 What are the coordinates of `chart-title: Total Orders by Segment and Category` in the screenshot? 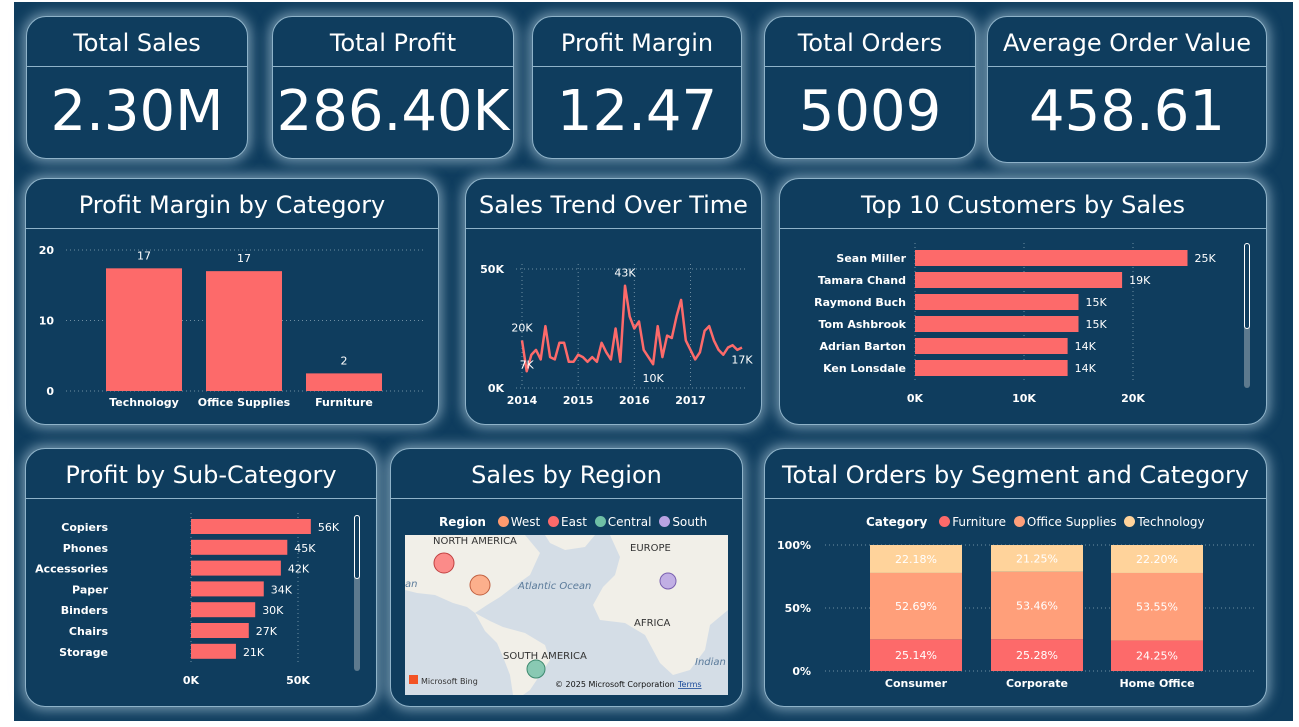 It's located at (1015, 474).